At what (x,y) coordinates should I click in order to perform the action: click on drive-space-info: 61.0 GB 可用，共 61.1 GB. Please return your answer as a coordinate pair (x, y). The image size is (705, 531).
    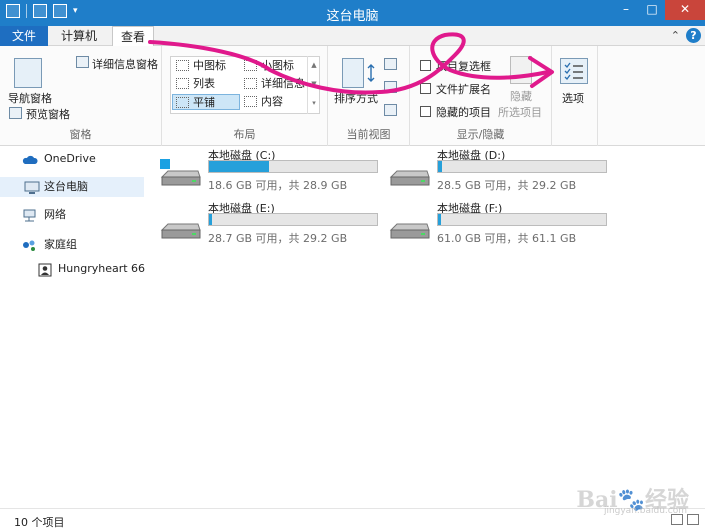
    Looking at the image, I should click on (507, 238).